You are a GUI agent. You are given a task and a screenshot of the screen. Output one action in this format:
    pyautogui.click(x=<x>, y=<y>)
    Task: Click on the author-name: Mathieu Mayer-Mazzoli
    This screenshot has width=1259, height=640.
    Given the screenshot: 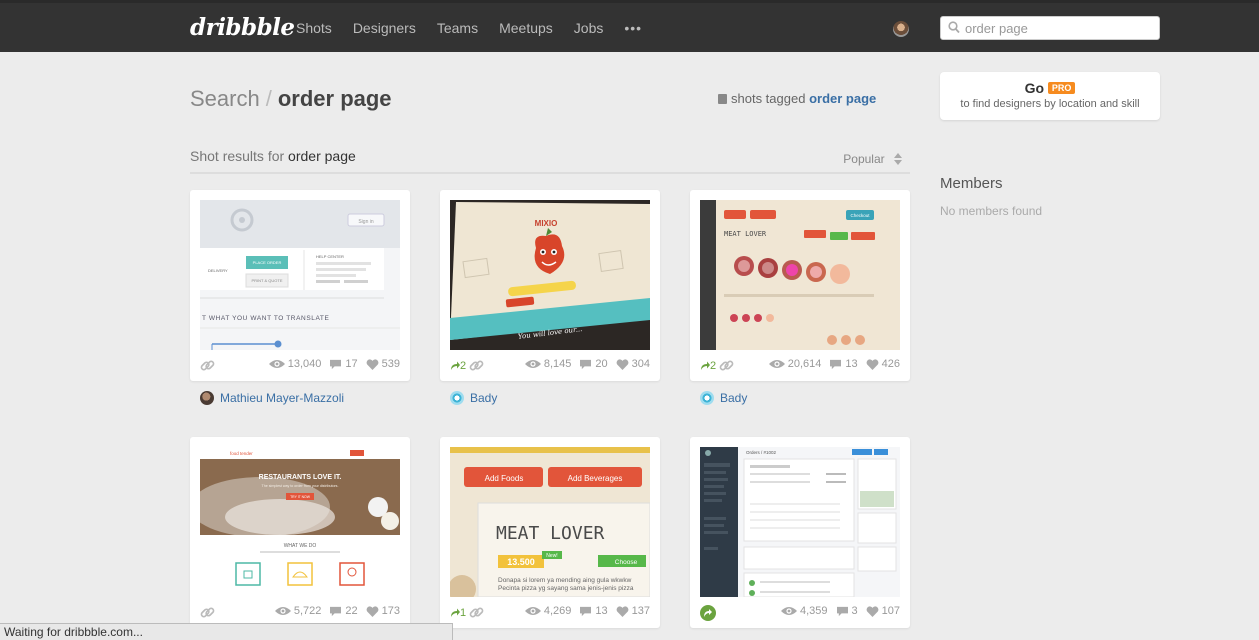 What is the action you would take?
    pyautogui.click(x=282, y=398)
    